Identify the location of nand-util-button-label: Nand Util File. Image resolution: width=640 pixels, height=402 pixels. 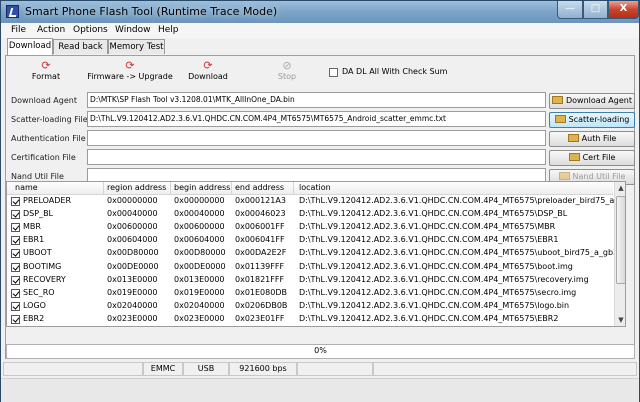
(599, 176).